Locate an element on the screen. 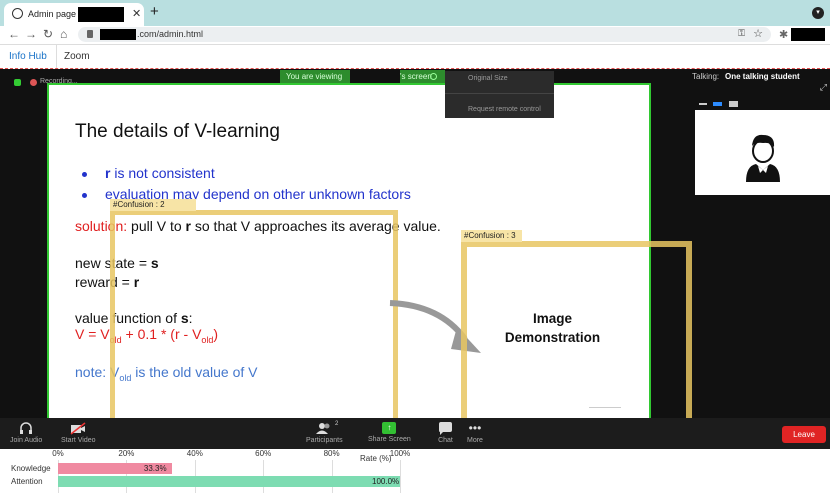  share-screen-button: ↑ Share Screen is located at coordinates (389, 432).